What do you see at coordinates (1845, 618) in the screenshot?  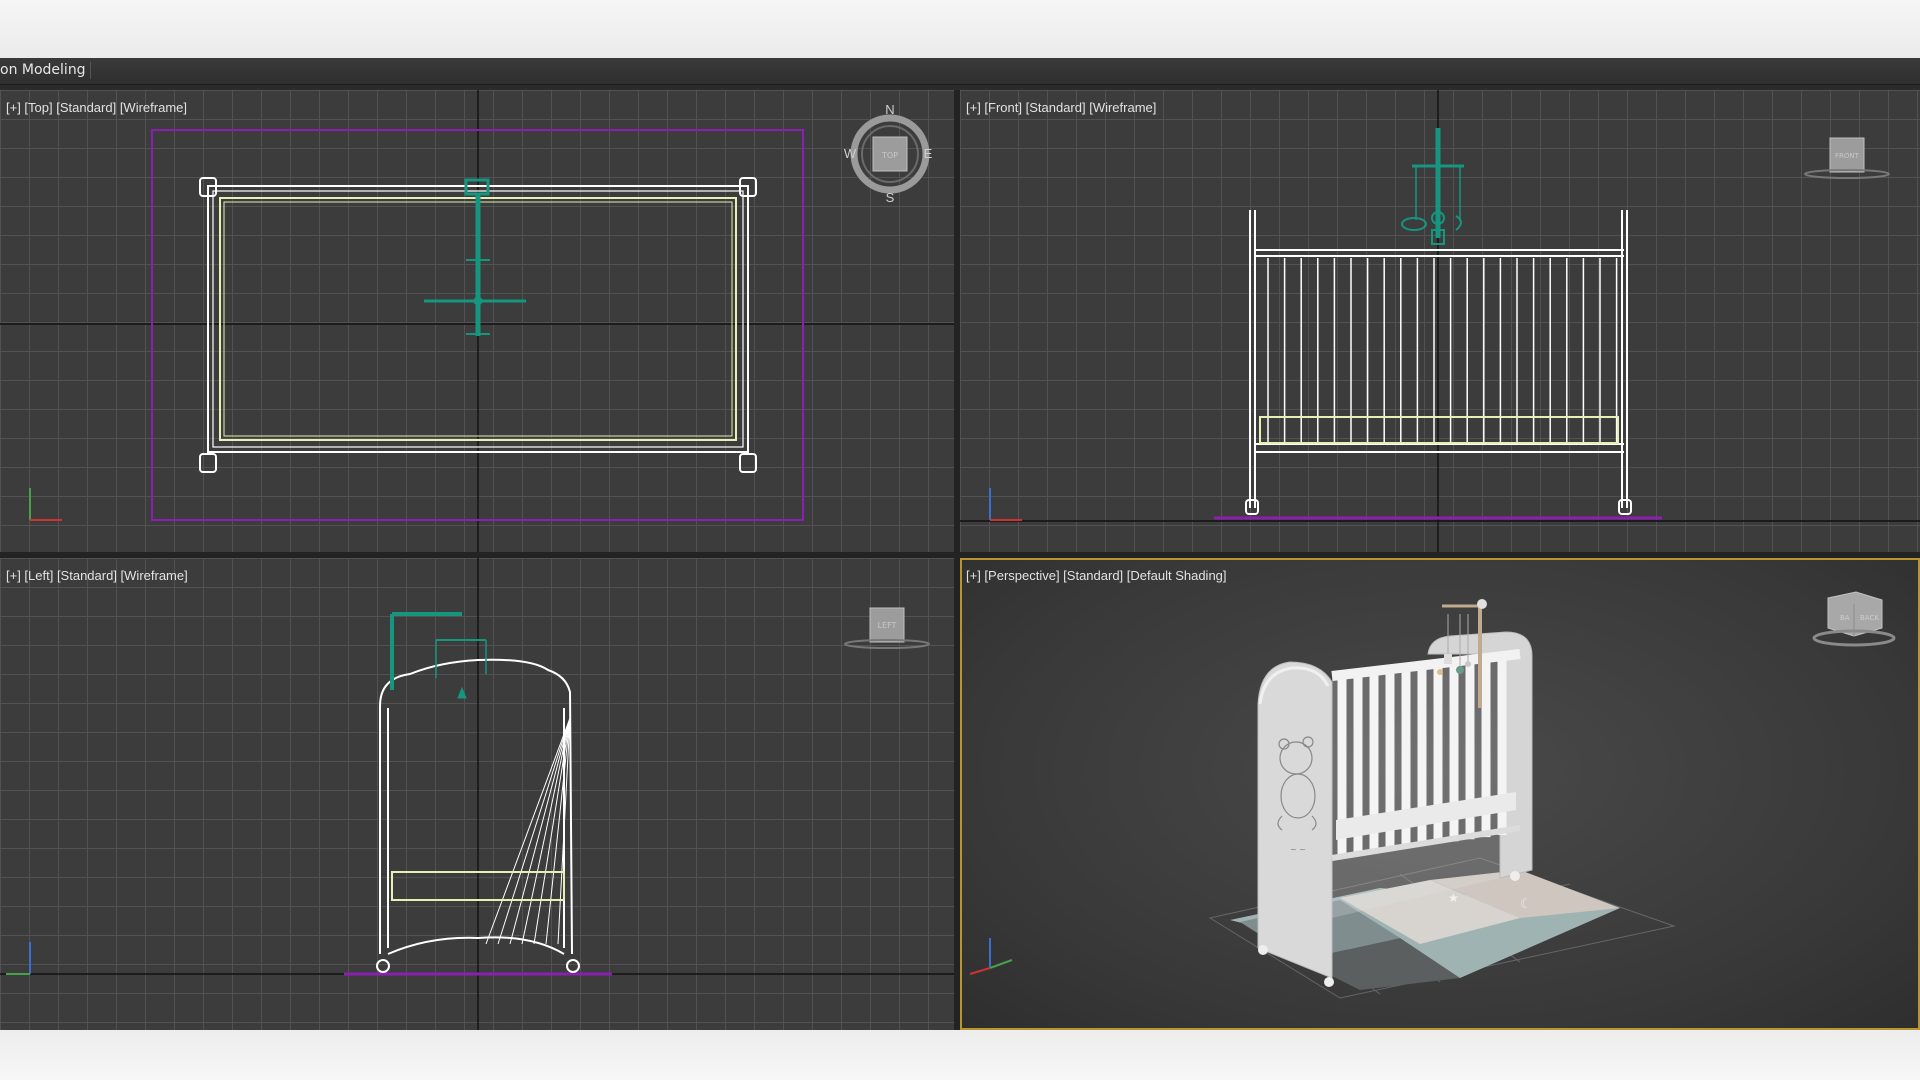 I see `svg-text: BA` at bounding box center [1845, 618].